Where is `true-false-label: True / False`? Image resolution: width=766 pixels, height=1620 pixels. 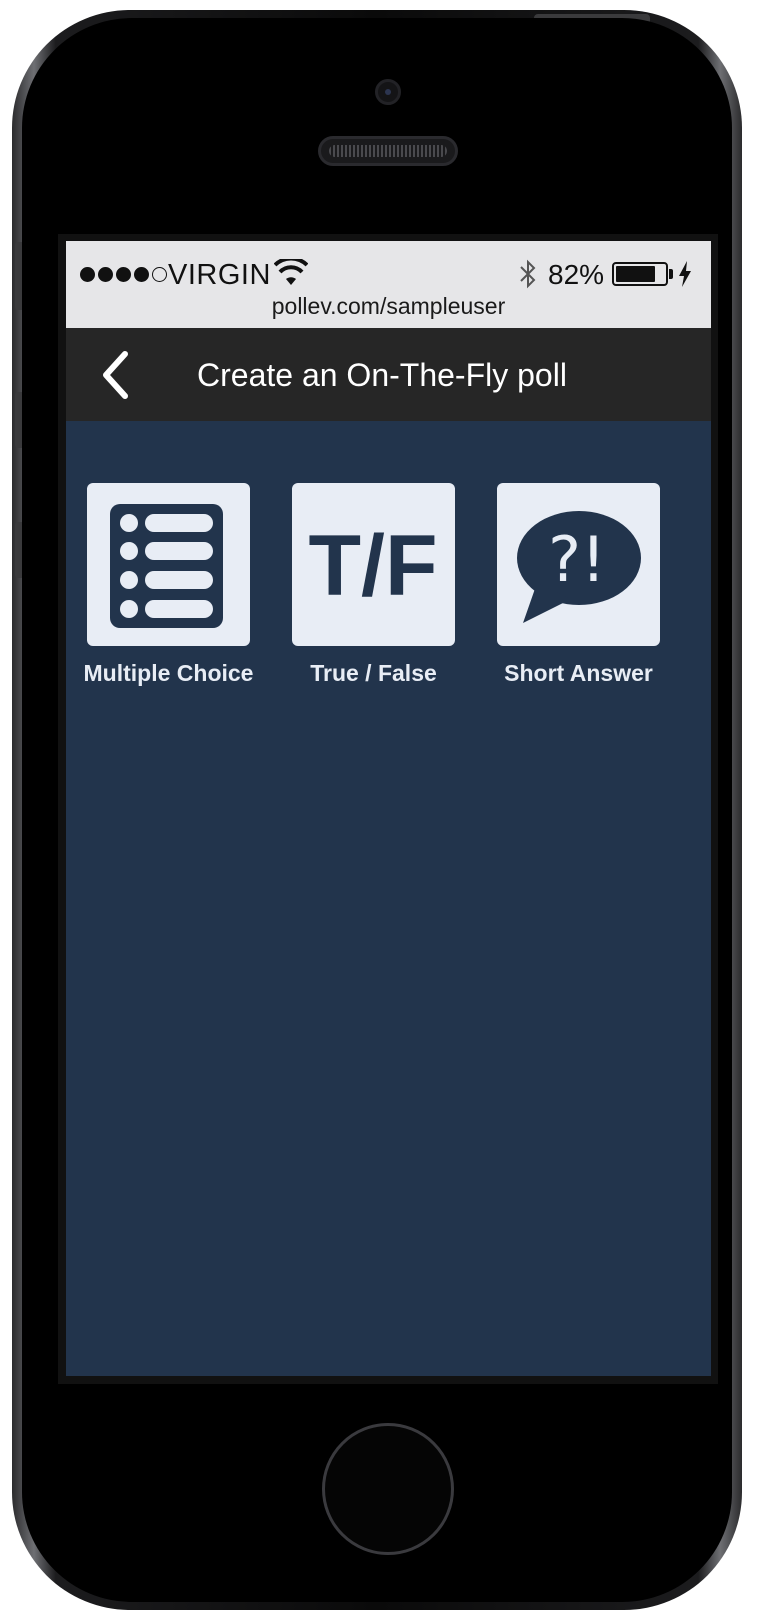
true-false-label: True / False is located at coordinates (373, 673).